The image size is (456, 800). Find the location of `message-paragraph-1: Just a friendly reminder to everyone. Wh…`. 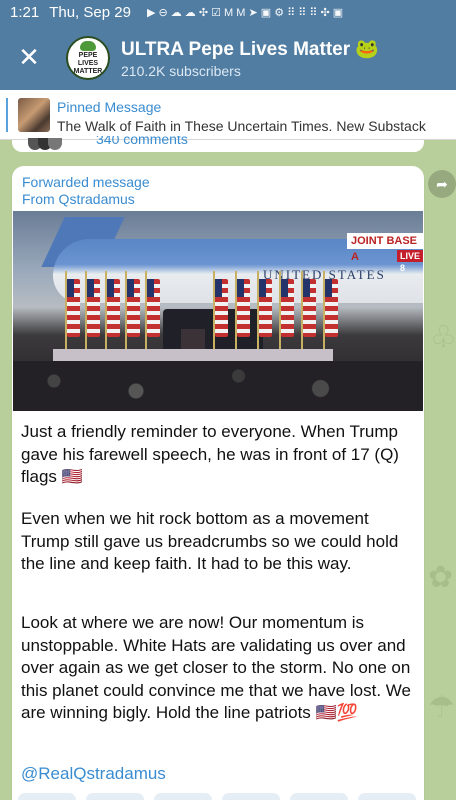

message-paragraph-1: Just a friendly reminder to everyone. Wh… is located at coordinates (210, 454).